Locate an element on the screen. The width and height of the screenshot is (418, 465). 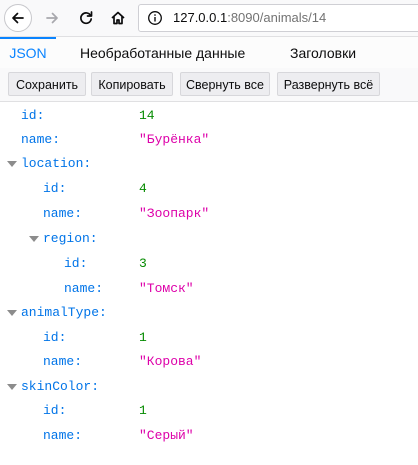
json-row-id: id: 14 is located at coordinates (209, 116).